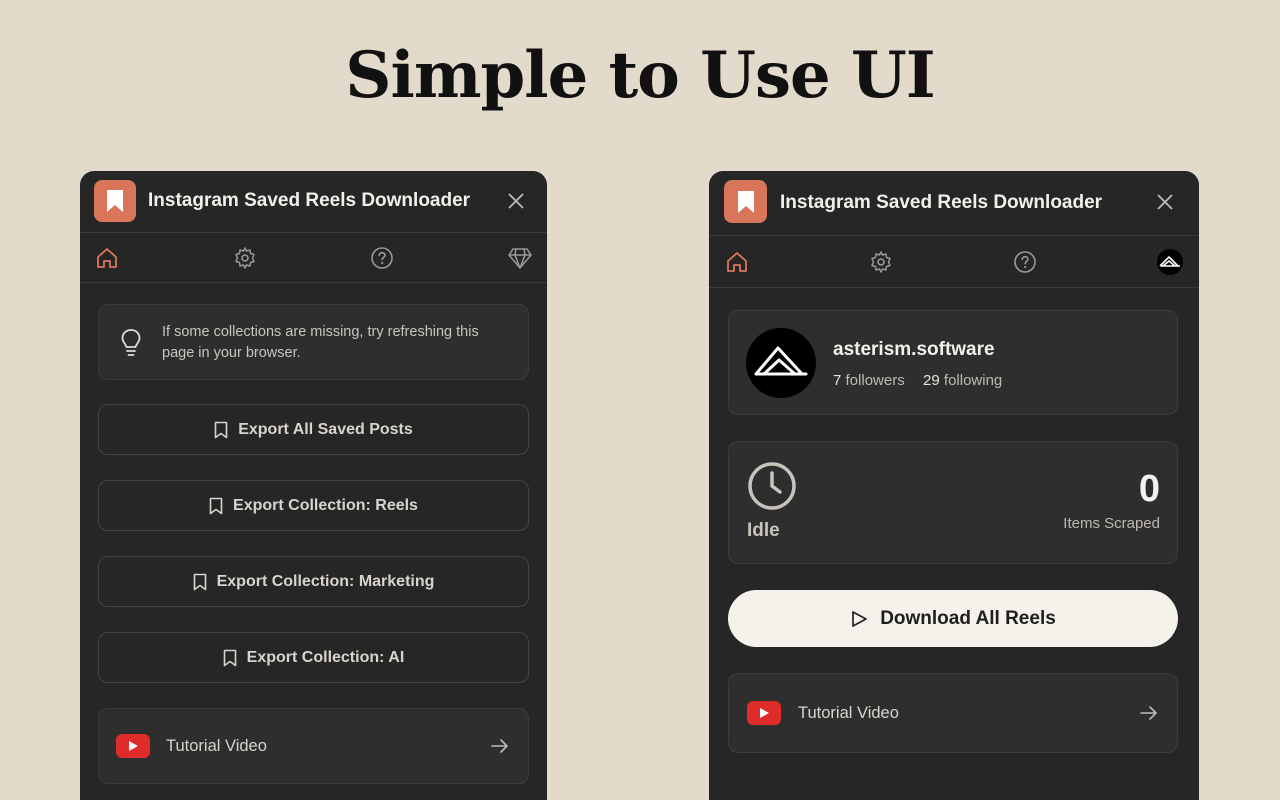  Describe the element at coordinates (1111, 523) in the screenshot. I see `items-scraped-label: Items Scraped` at that location.